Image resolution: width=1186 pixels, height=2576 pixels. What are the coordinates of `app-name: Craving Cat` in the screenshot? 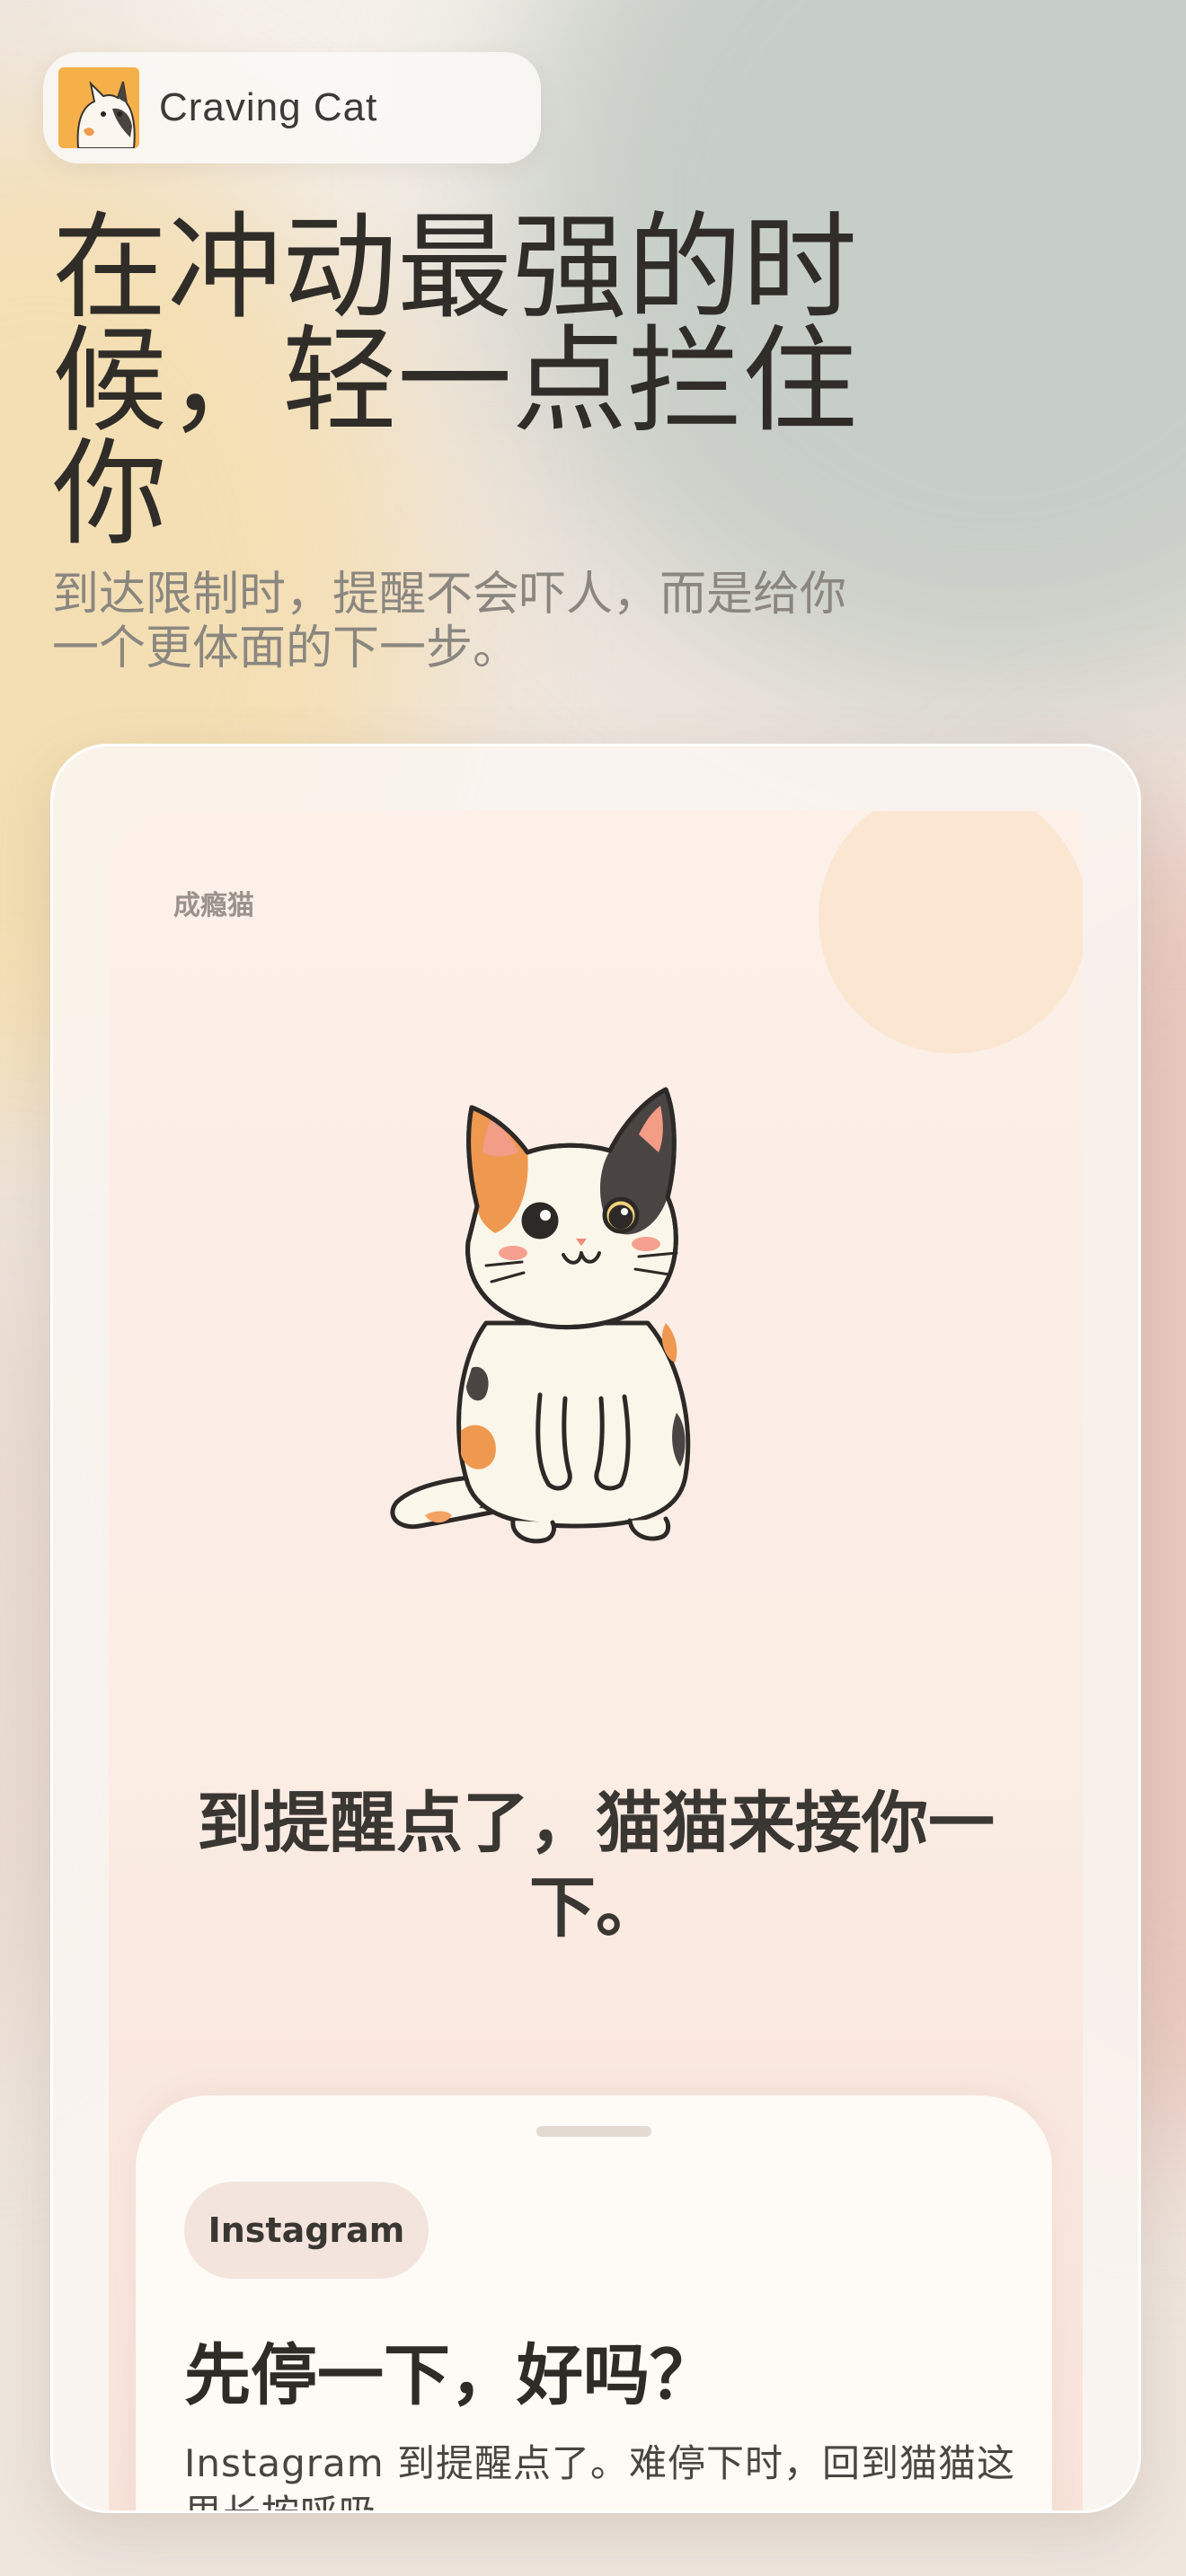 It's located at (268, 107).